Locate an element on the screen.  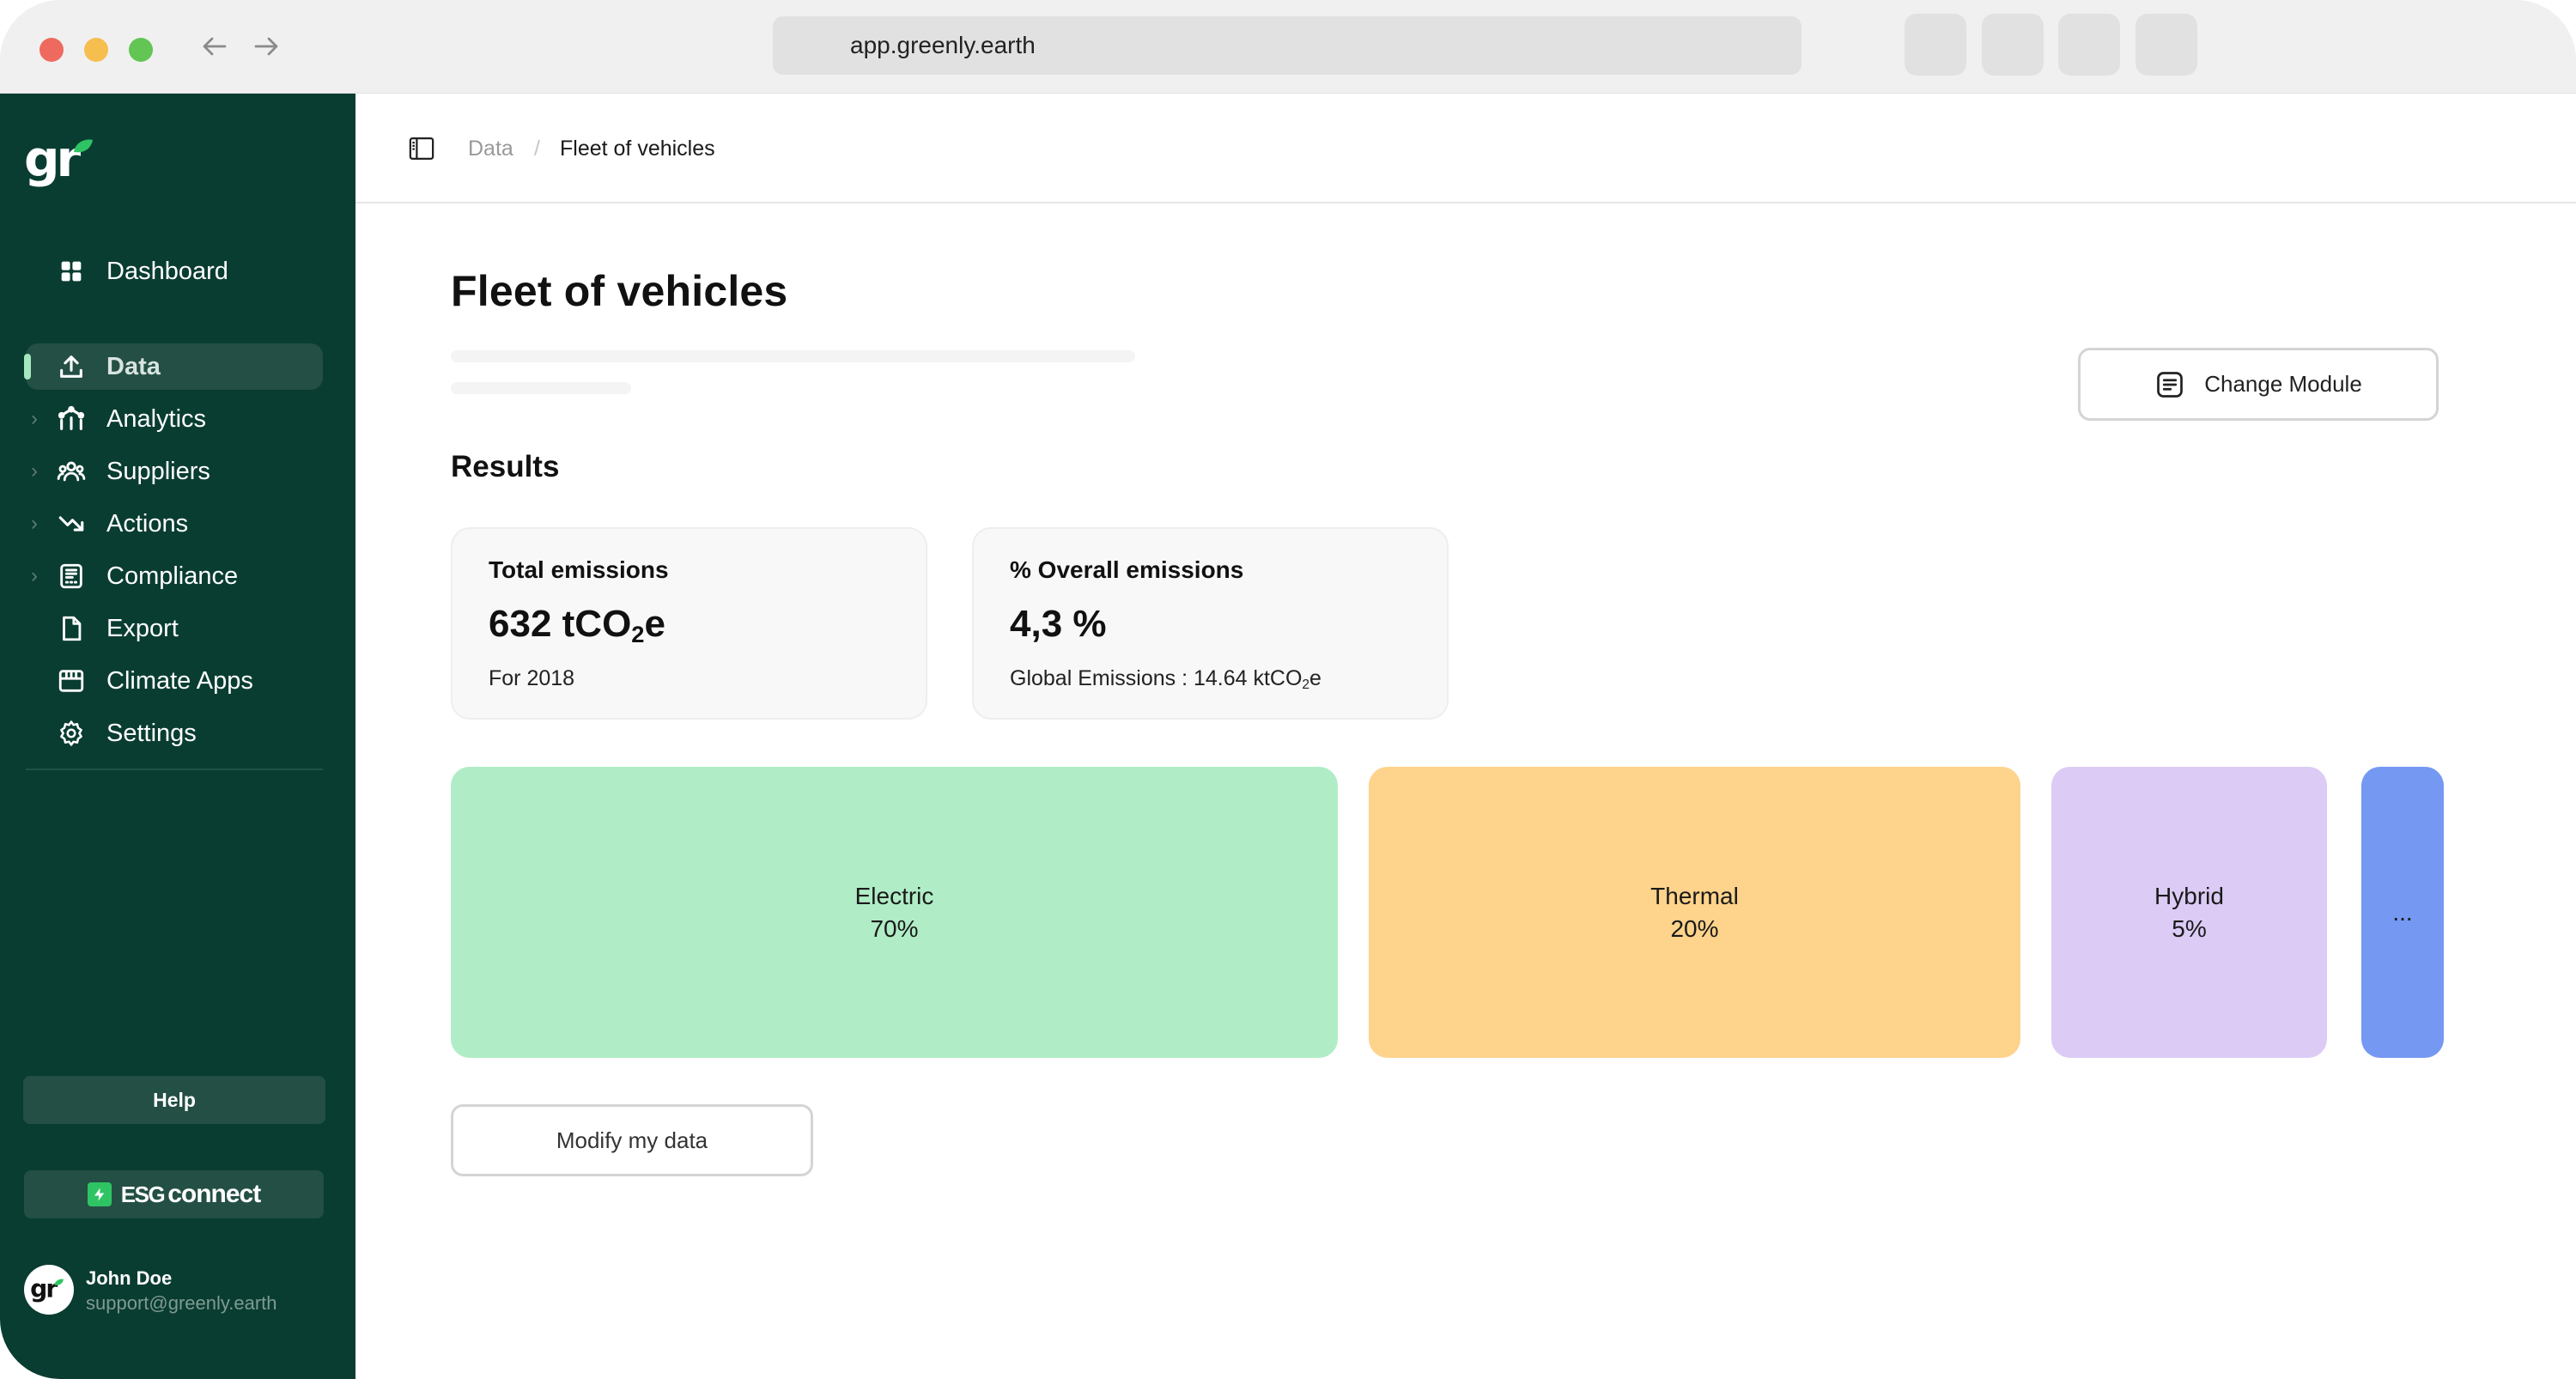
sidebar-item-label: Climate Apps is located at coordinates (180, 681).